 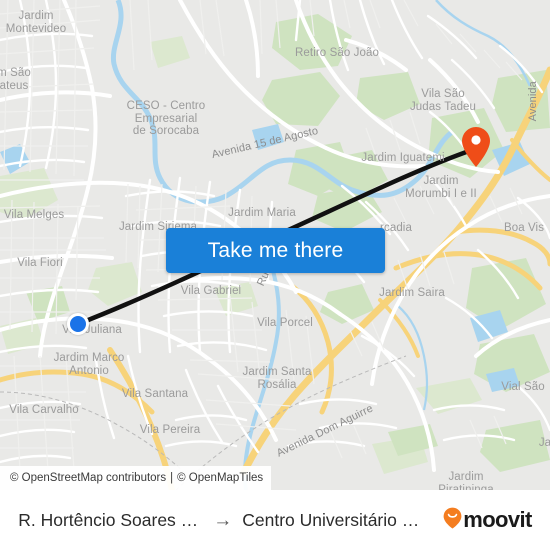 What do you see at coordinates (88, 478) in the screenshot?
I see `attribution-osm: © OpenStreetMap contributors` at bounding box center [88, 478].